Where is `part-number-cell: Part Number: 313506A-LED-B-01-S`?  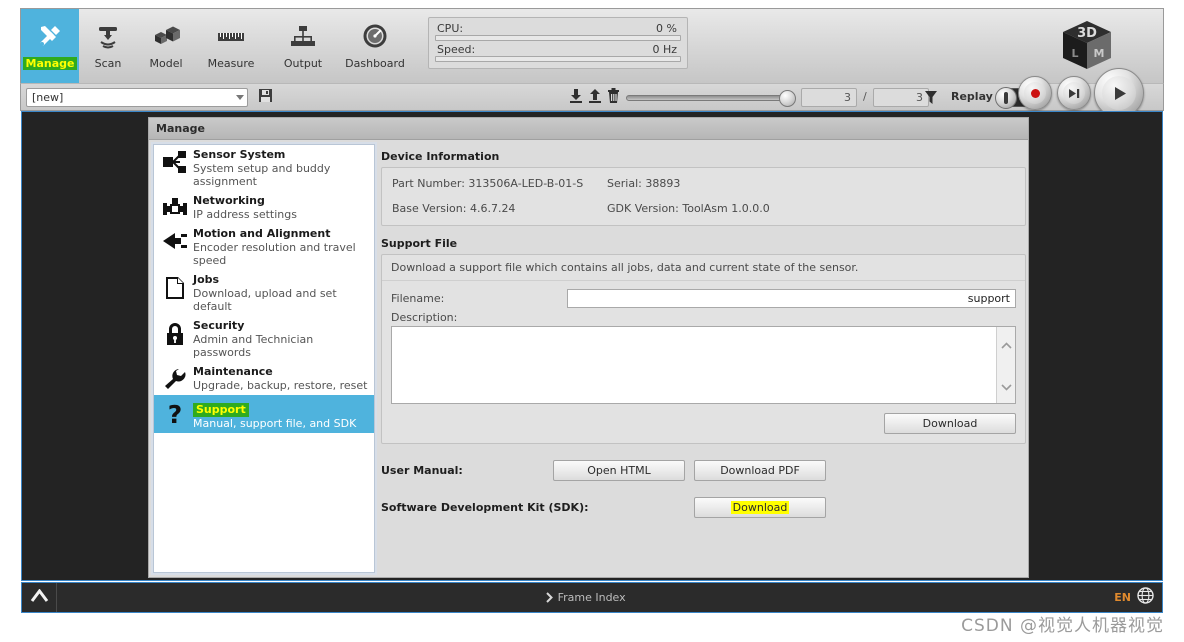
part-number-cell: Part Number: 313506A-LED-B-01-S is located at coordinates (499, 183).